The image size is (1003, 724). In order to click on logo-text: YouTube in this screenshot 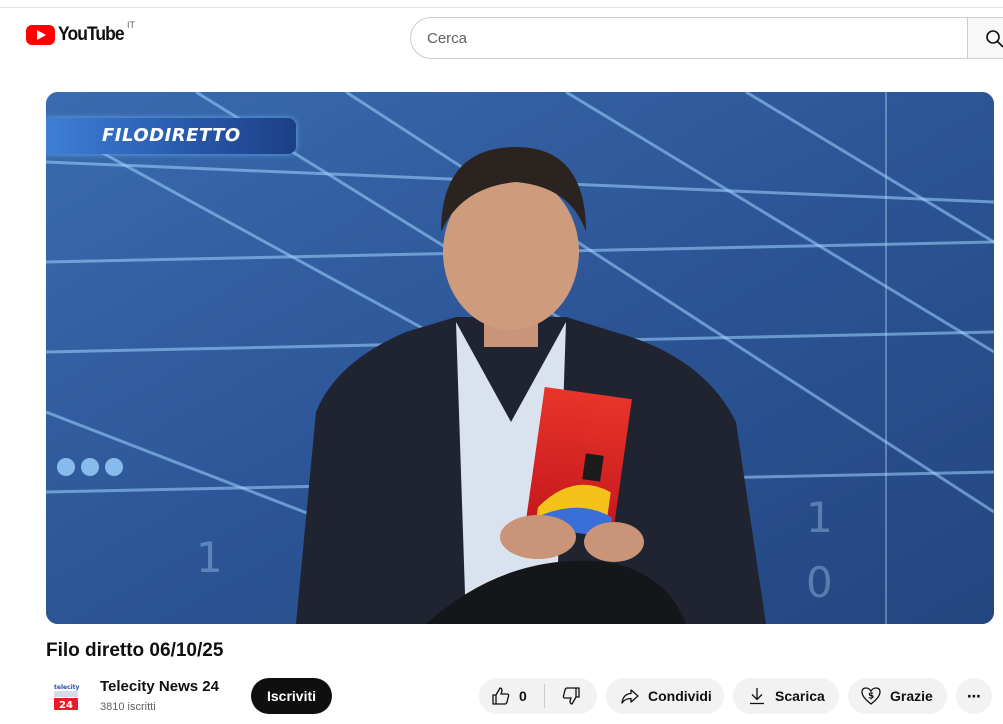, I will do `click(91, 34)`.